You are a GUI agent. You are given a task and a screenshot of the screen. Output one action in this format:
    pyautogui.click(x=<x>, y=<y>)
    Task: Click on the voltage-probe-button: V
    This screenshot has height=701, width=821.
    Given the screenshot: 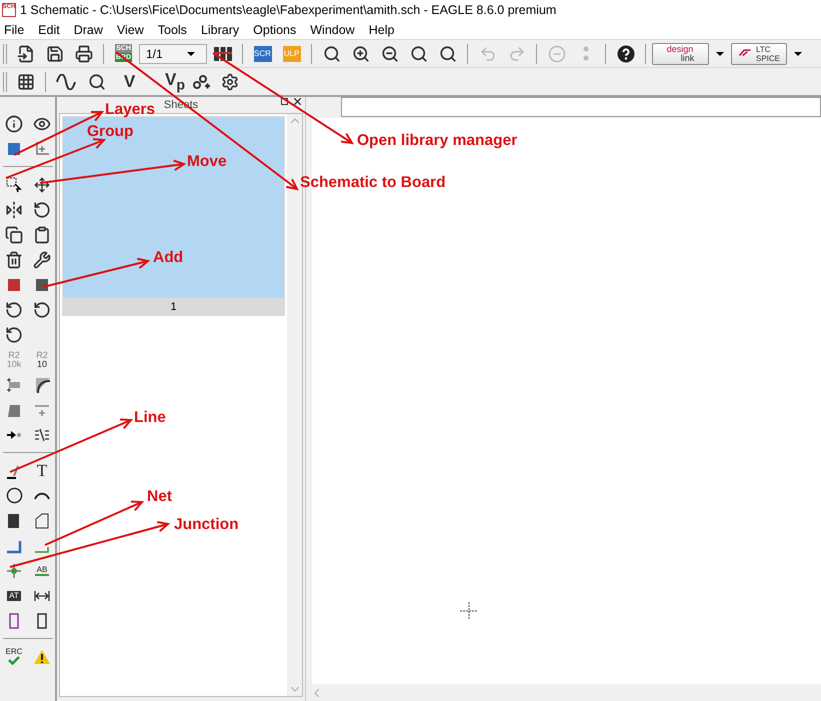 What is the action you would take?
    pyautogui.click(x=130, y=82)
    